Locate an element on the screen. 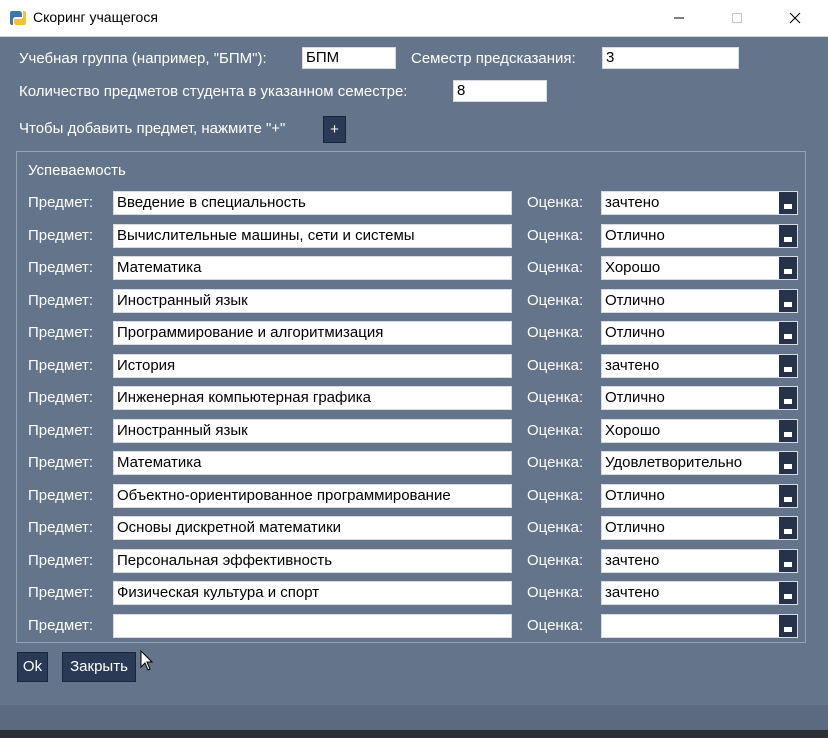 The width and height of the screenshot is (828, 738). grade-select: Удовлетворительно is located at coordinates (699, 463).